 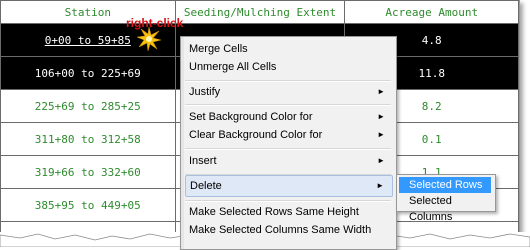 What do you see at coordinates (289, 230) in the screenshot?
I see `menu-item-same-width: Make Selected Columns Same Width` at bounding box center [289, 230].